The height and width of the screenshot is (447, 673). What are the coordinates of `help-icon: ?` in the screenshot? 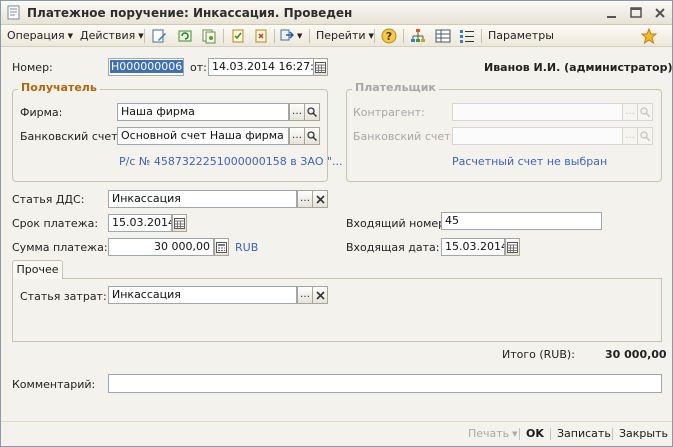 It's located at (389, 36).